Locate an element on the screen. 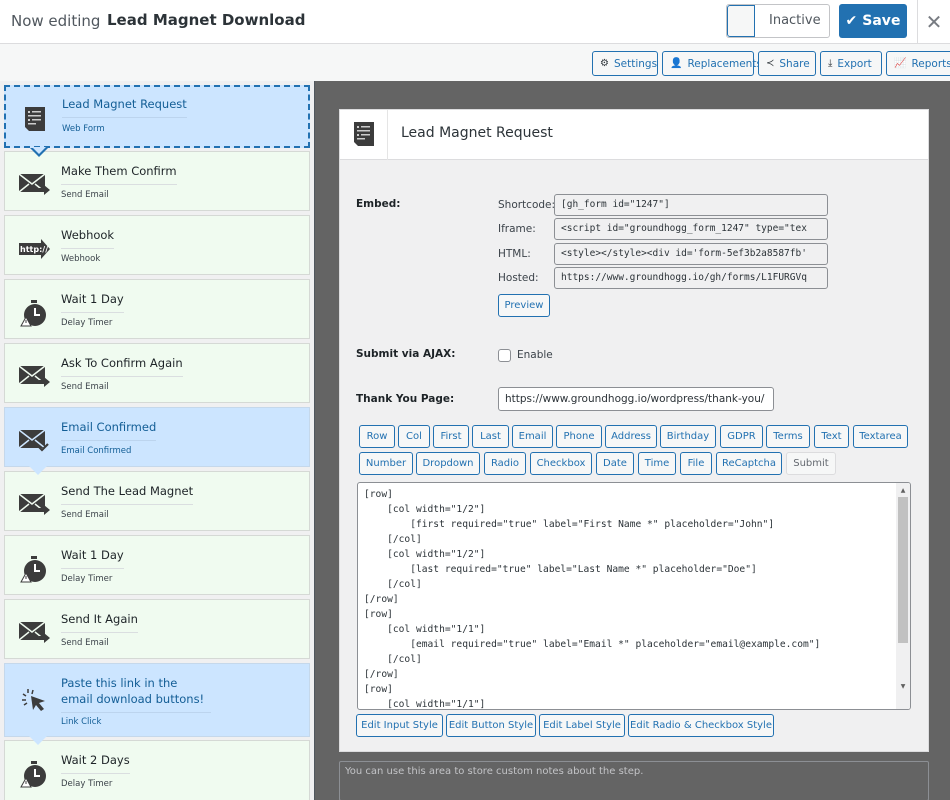 Image resolution: width=950 pixels, height=800 pixels. field-button-dropdown: Dropdown is located at coordinates (448, 463).